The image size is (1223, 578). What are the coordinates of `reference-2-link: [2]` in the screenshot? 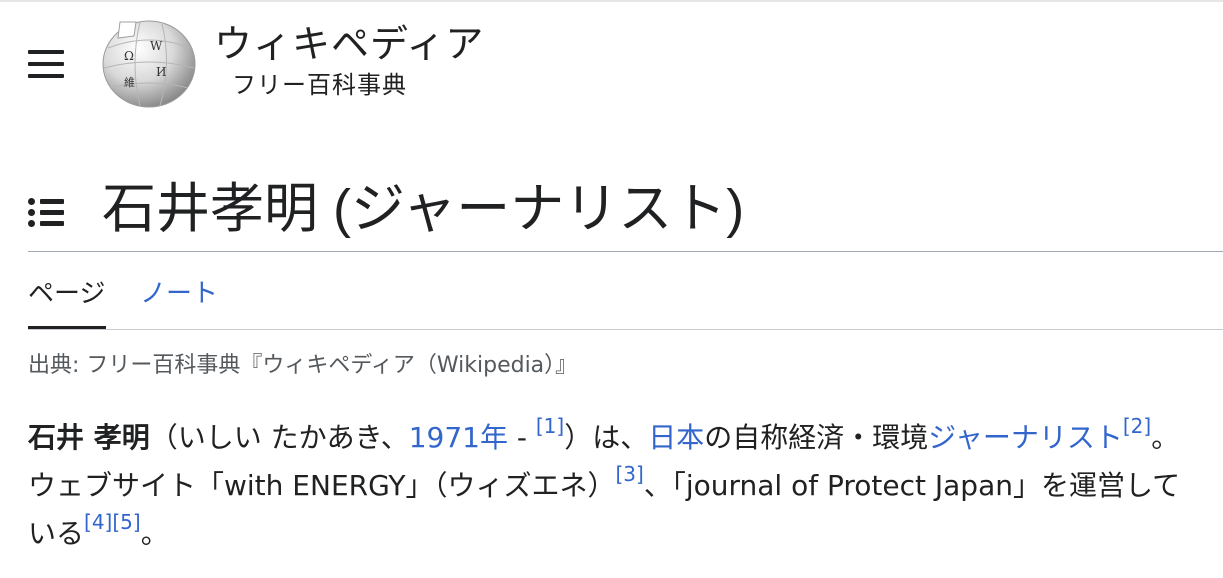 It's located at (1137, 426).